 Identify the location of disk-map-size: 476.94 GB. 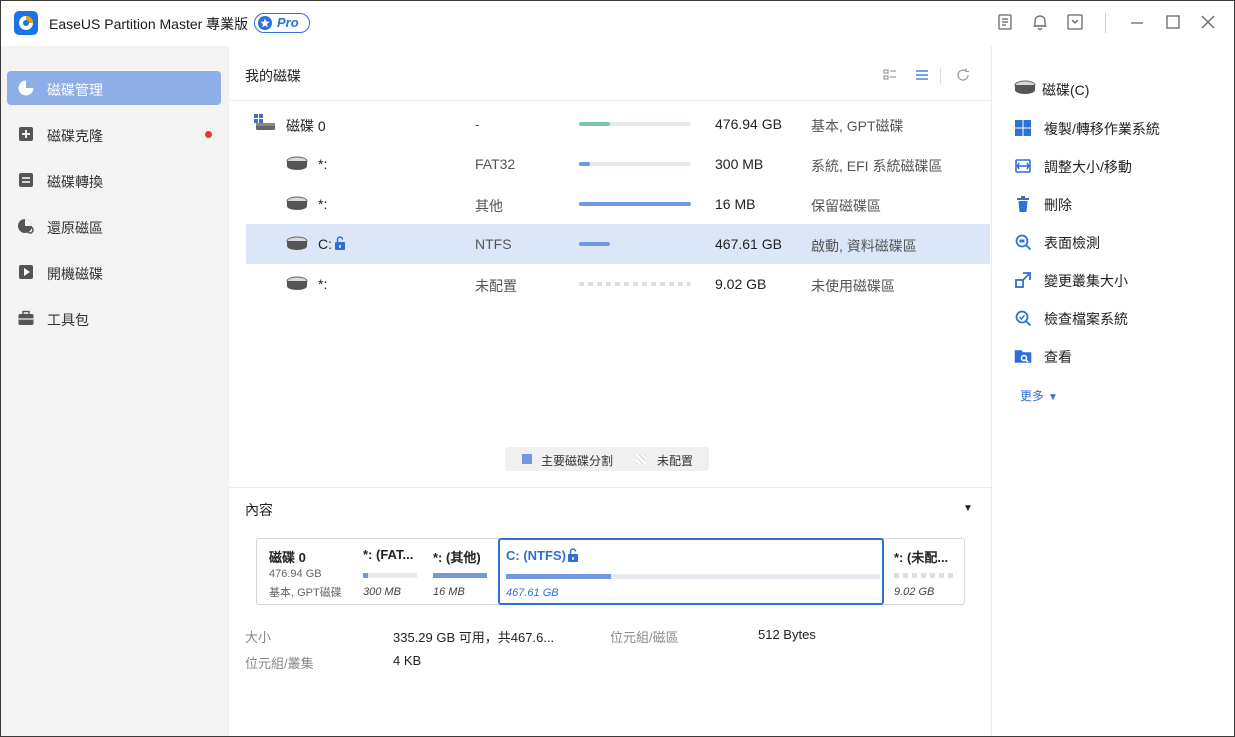
(295, 574).